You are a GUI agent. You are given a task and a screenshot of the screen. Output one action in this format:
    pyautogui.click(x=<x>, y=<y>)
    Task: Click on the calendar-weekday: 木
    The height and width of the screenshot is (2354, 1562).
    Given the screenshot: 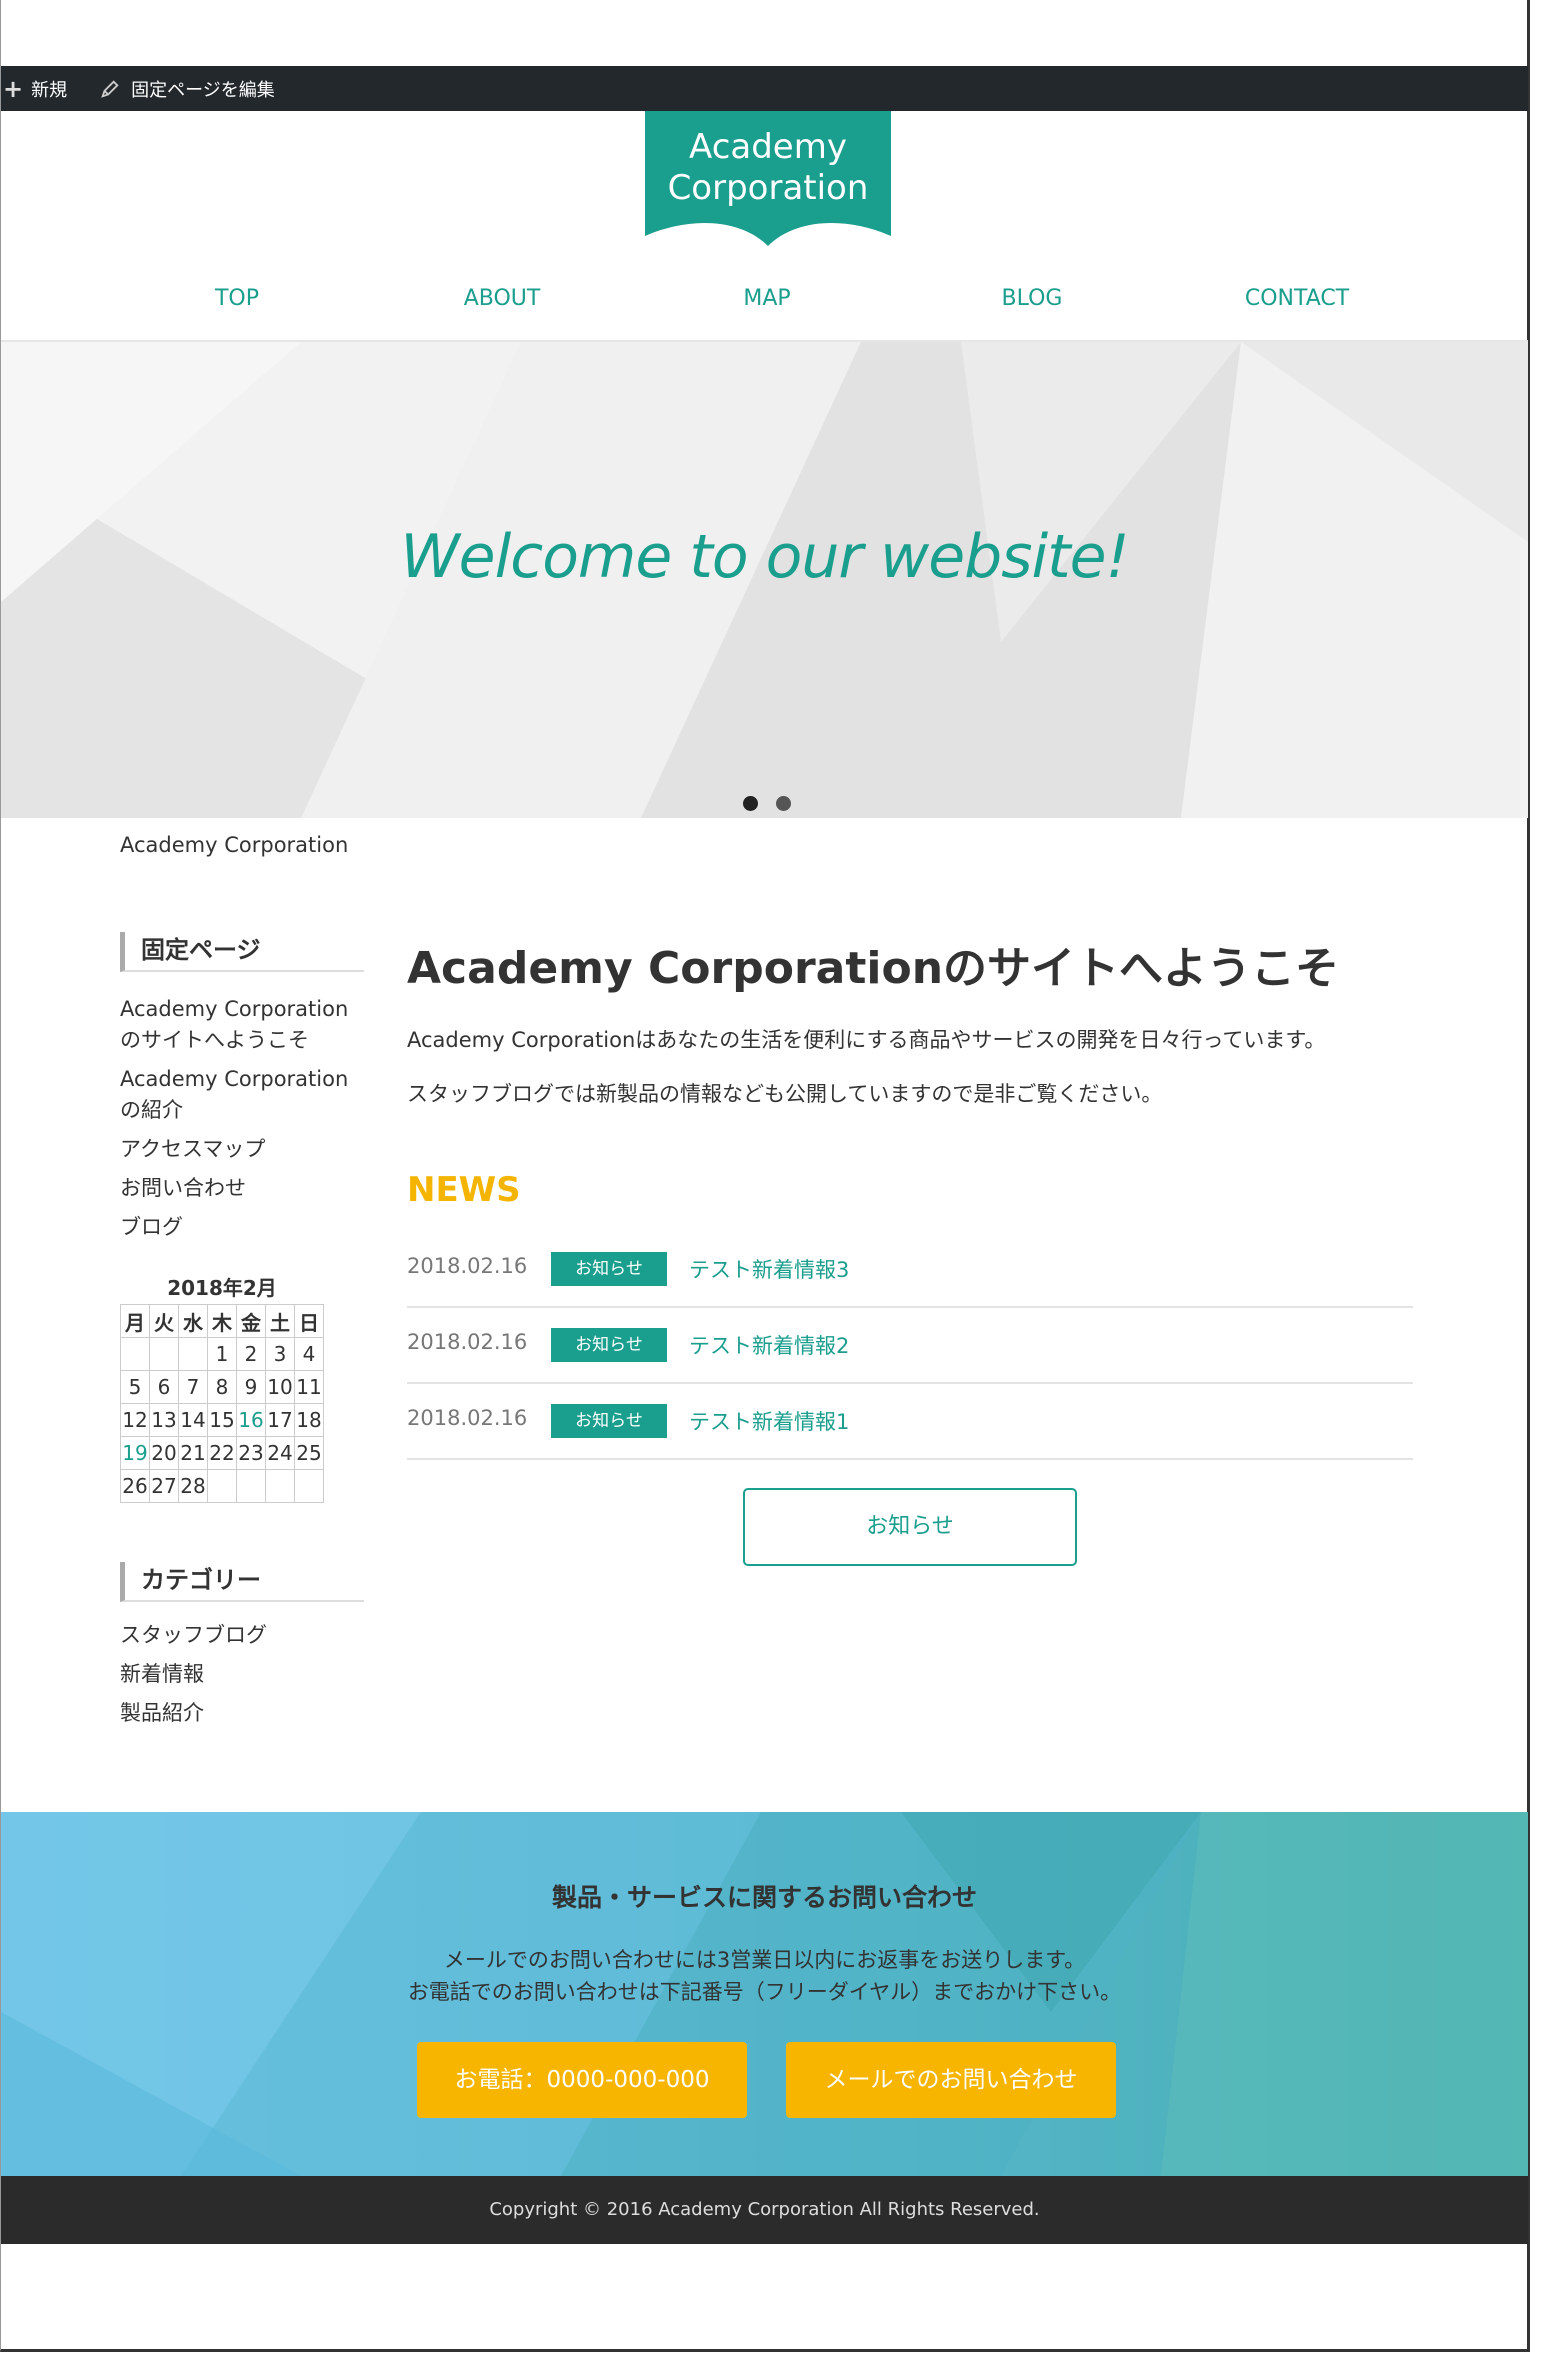 What is the action you would take?
    pyautogui.click(x=222, y=1321)
    